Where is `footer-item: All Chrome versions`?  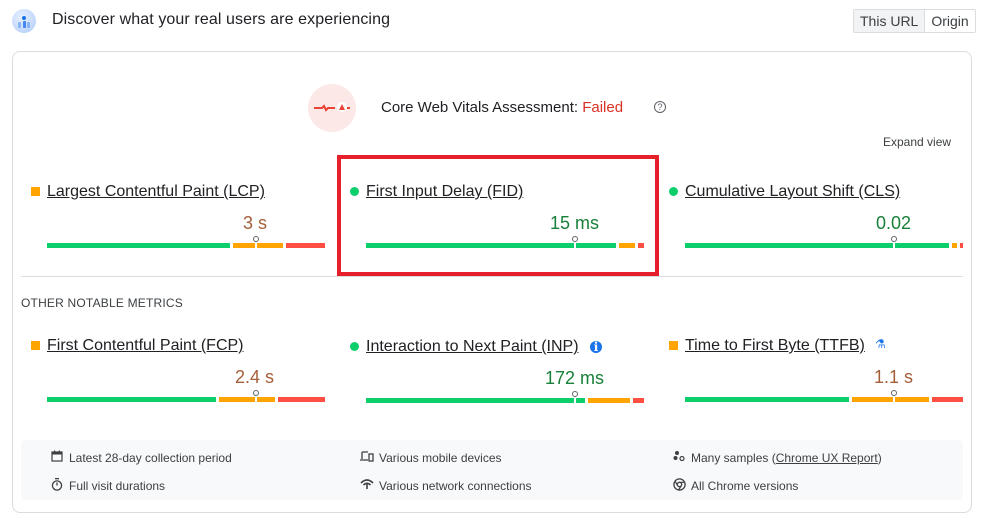 footer-item: All Chrome versions is located at coordinates (735, 486).